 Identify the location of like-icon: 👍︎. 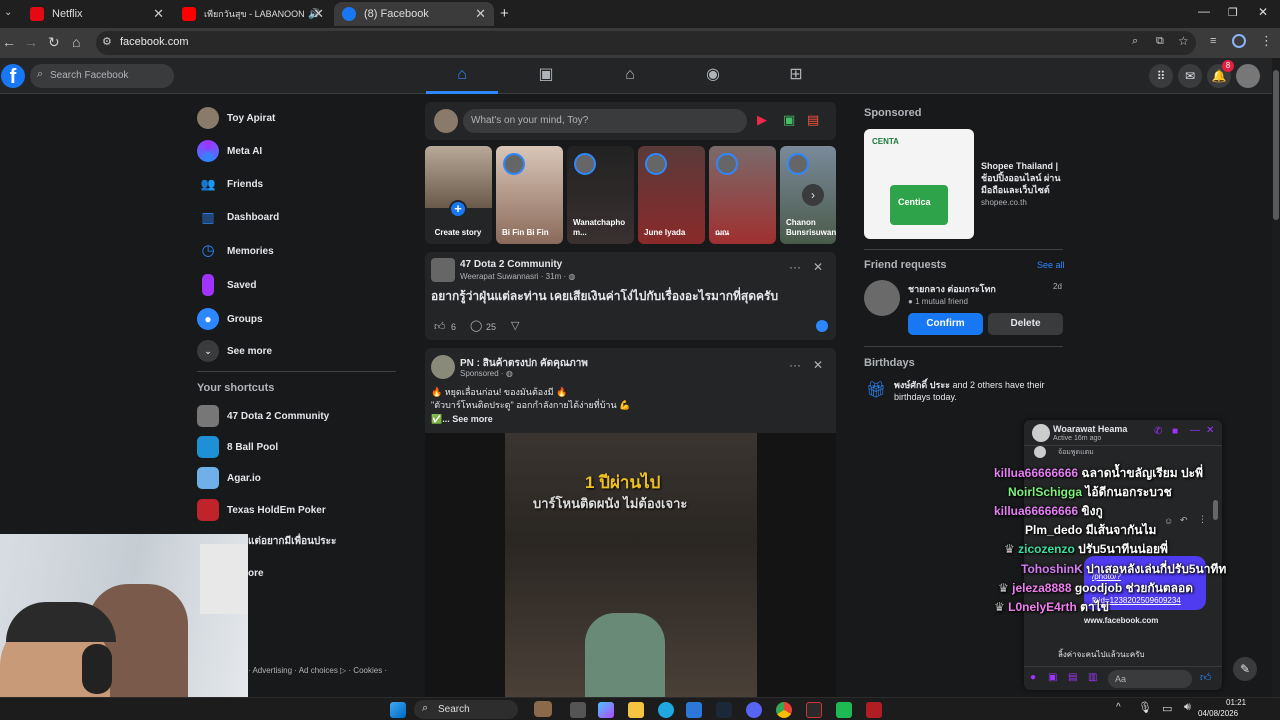
(440, 326).